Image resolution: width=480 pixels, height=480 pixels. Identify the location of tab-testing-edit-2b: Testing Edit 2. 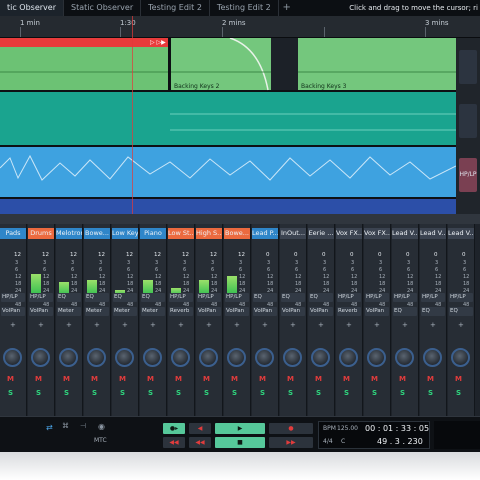
(244, 8).